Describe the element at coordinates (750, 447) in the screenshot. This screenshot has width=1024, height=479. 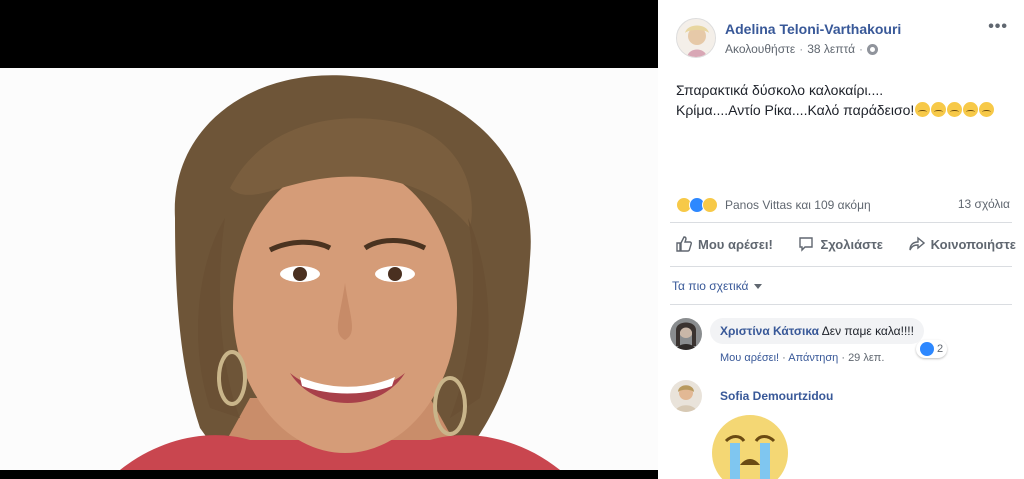
I see `crying-sticker-icon` at that location.